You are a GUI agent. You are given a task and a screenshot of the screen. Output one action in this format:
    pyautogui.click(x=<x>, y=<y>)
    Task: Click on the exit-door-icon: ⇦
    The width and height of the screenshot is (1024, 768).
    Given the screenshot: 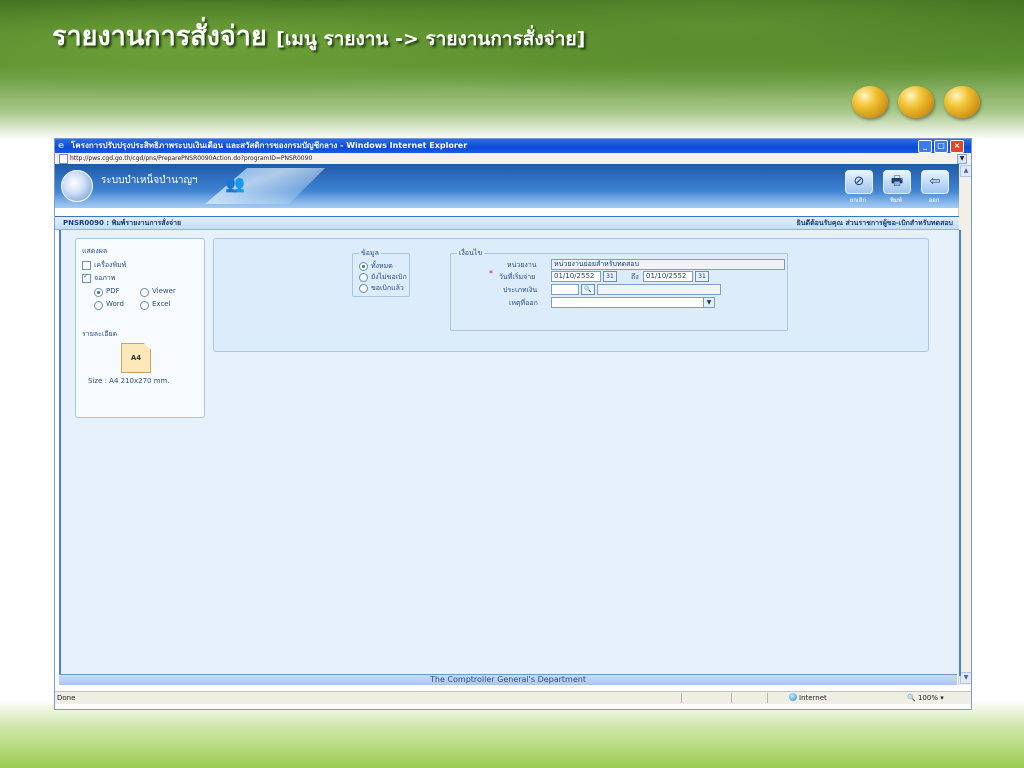 What is the action you would take?
    pyautogui.click(x=935, y=181)
    